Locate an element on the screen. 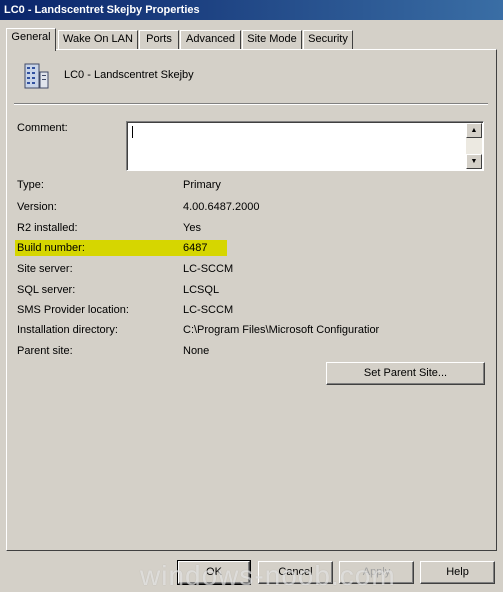  parent-site-label: Parent site: is located at coordinates (45, 351).